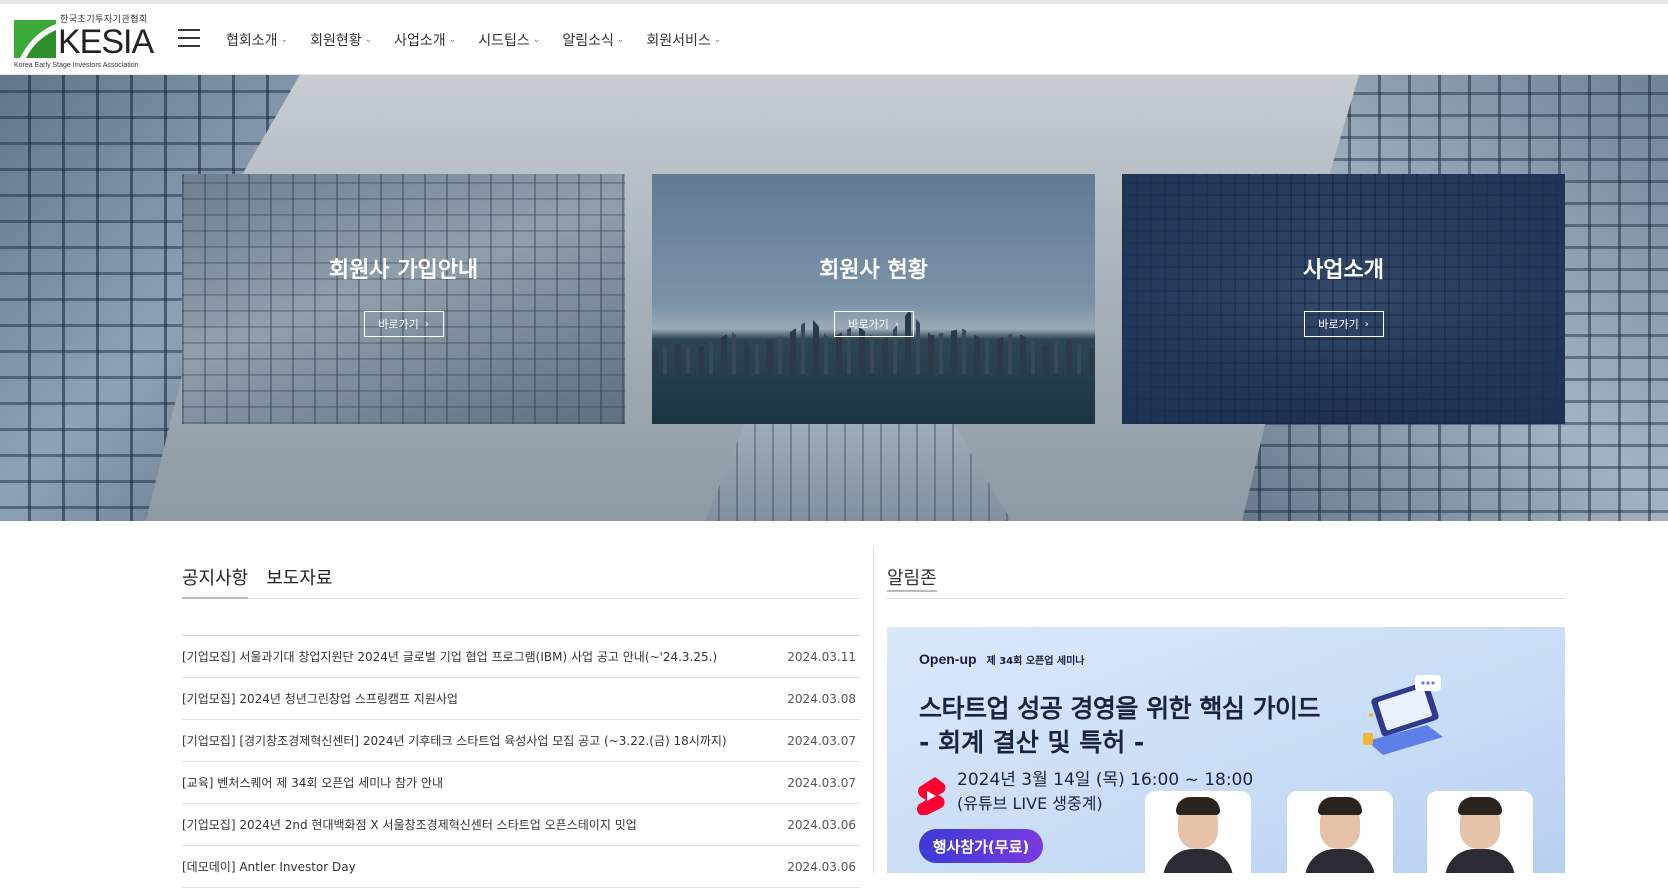 This screenshot has height=888, width=1668. I want to click on notice-title: [데모데이] Antler Investor Day, so click(269, 867).